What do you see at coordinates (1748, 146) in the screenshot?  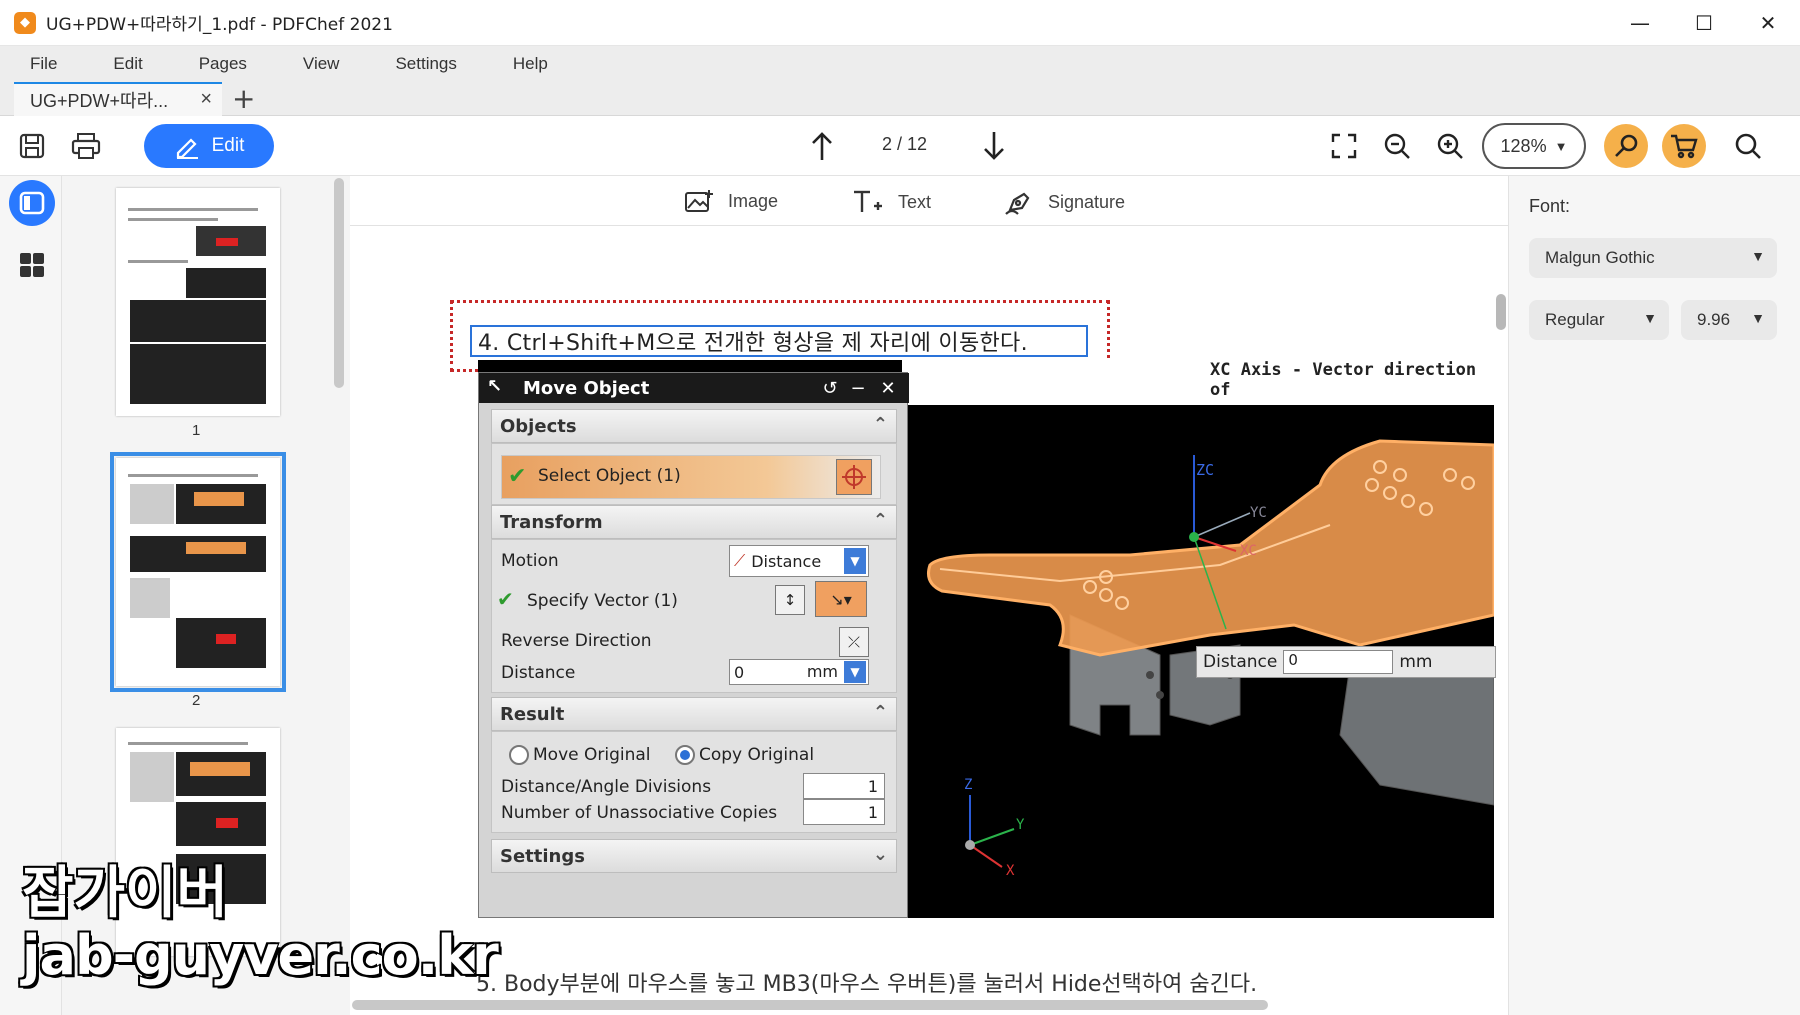 I see `search-icon` at bounding box center [1748, 146].